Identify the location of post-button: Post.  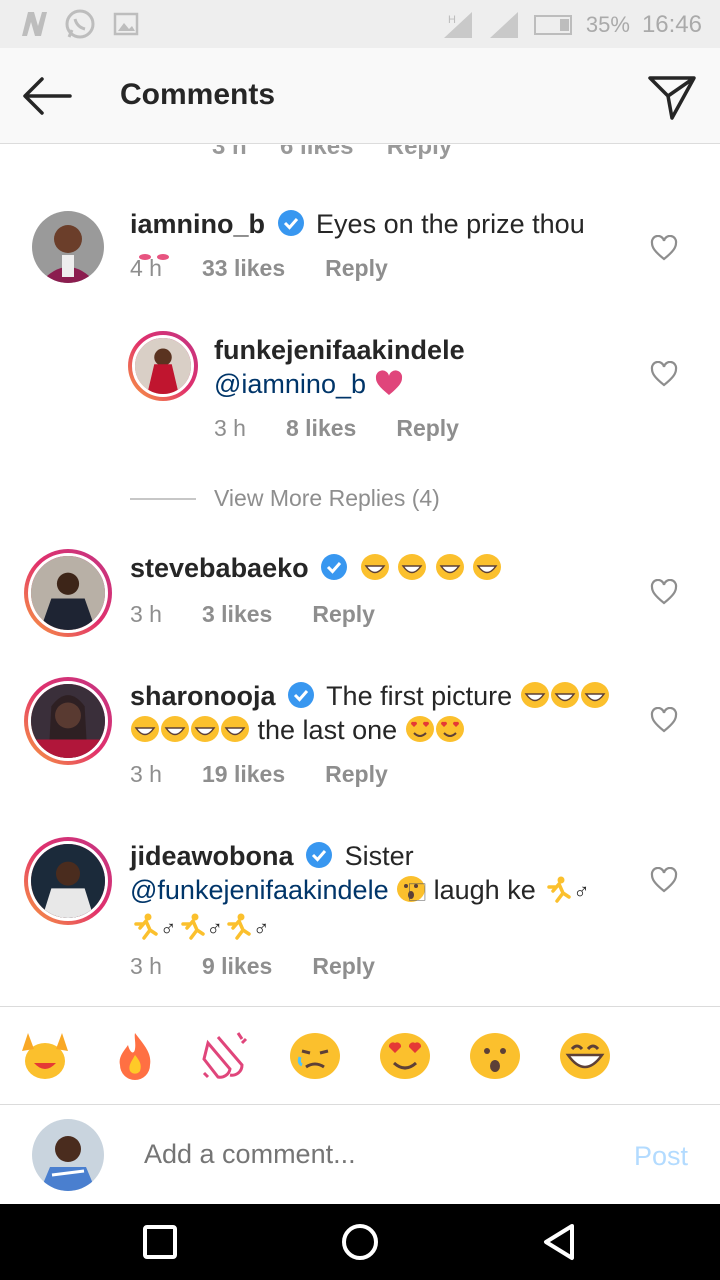
(661, 1156).